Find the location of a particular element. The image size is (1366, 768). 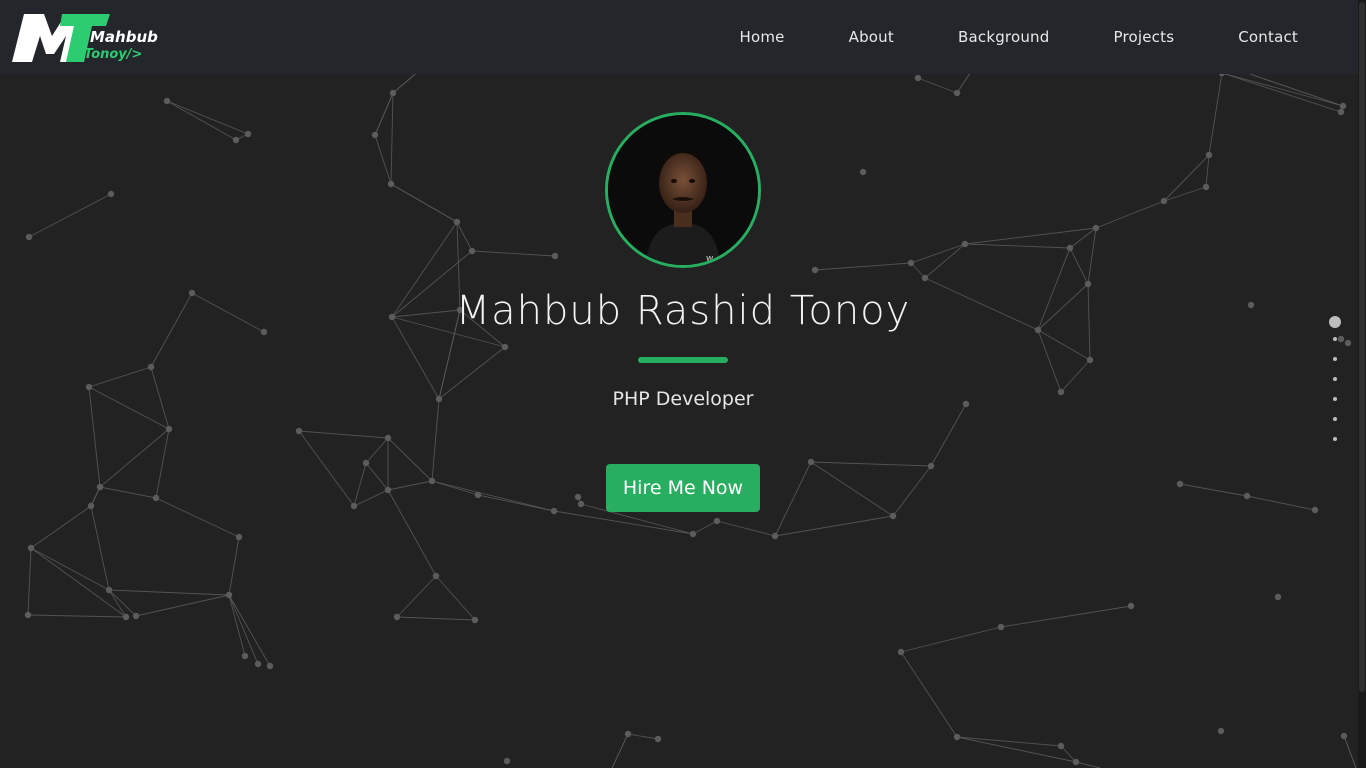

nav-item-home: Home is located at coordinates (762, 37).